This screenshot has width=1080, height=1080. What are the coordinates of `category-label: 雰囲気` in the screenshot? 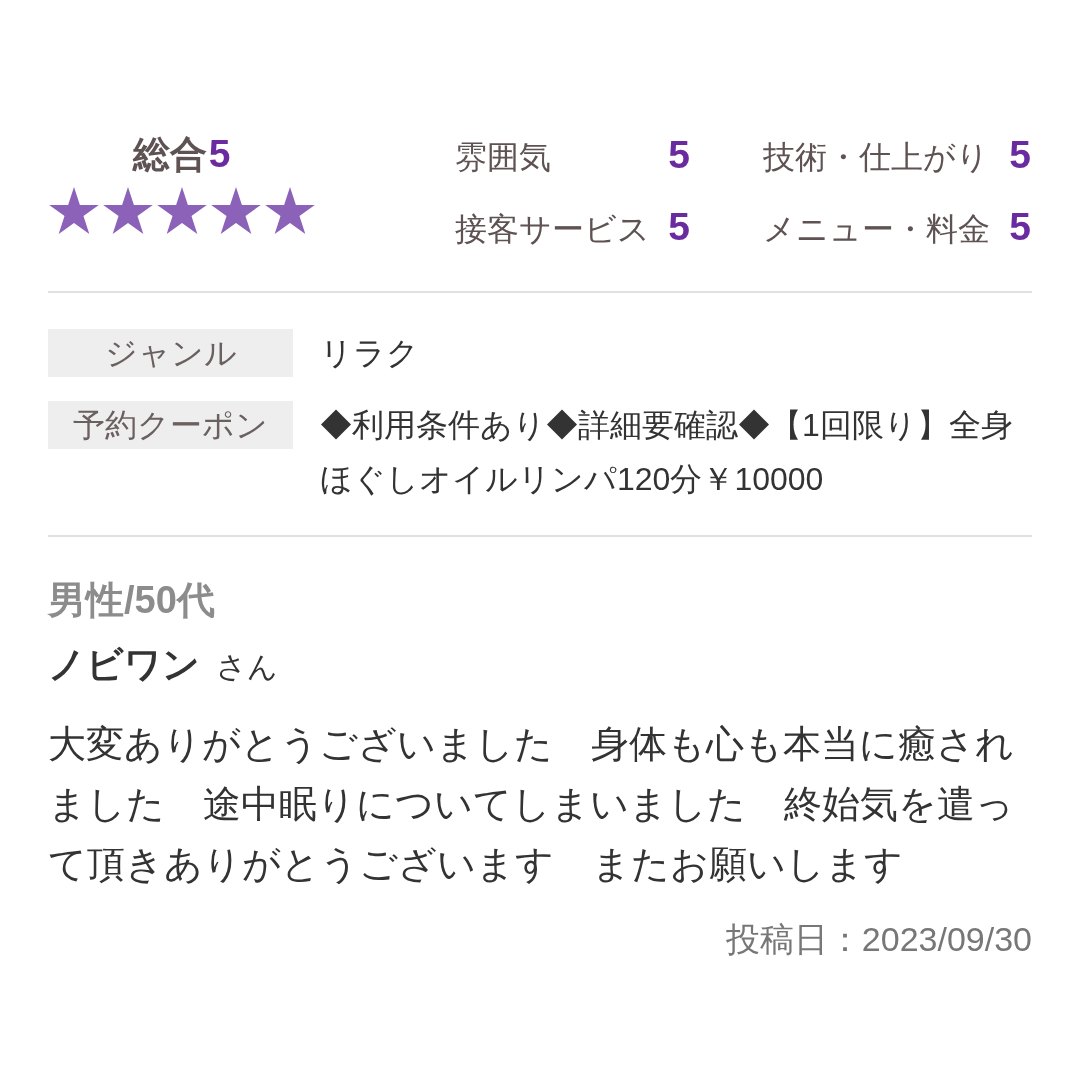 It's located at (503, 157).